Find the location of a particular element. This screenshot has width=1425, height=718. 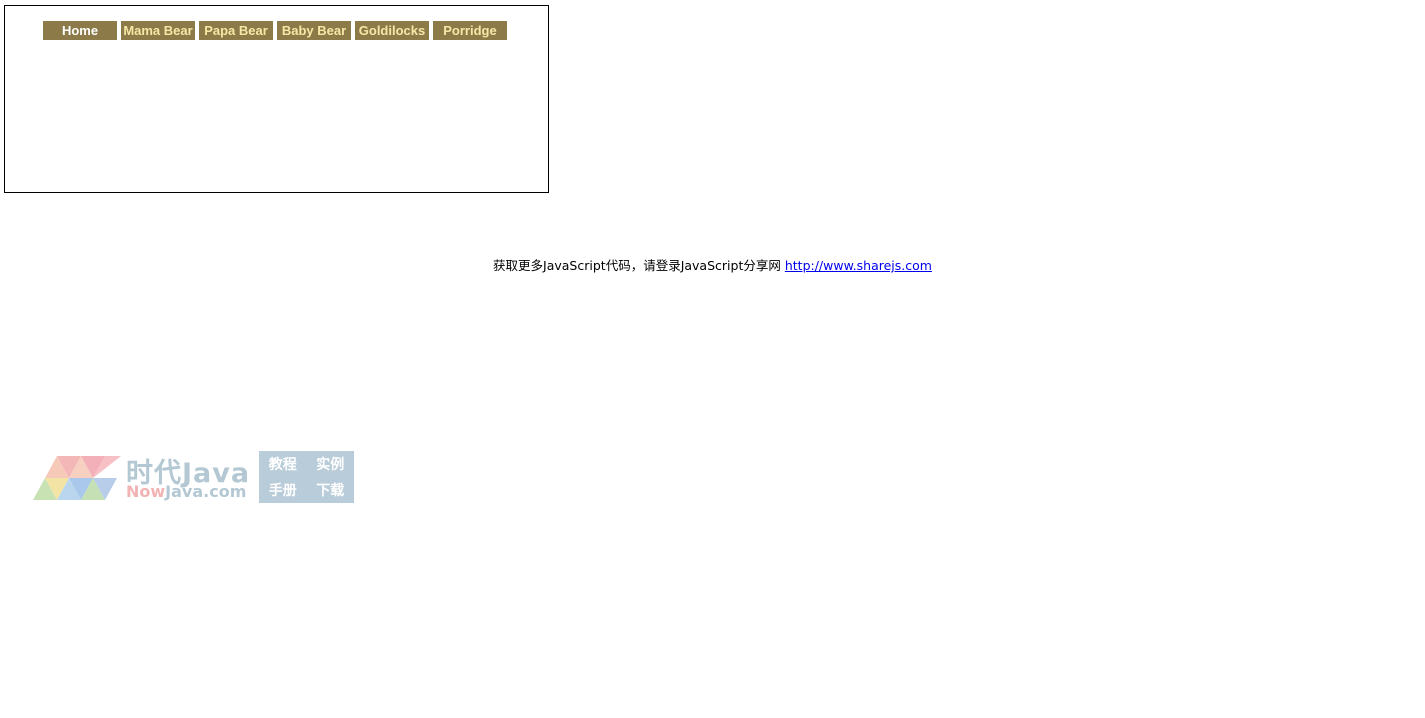

nav-item-papa-bear: Papa Bear is located at coordinates (236, 30).